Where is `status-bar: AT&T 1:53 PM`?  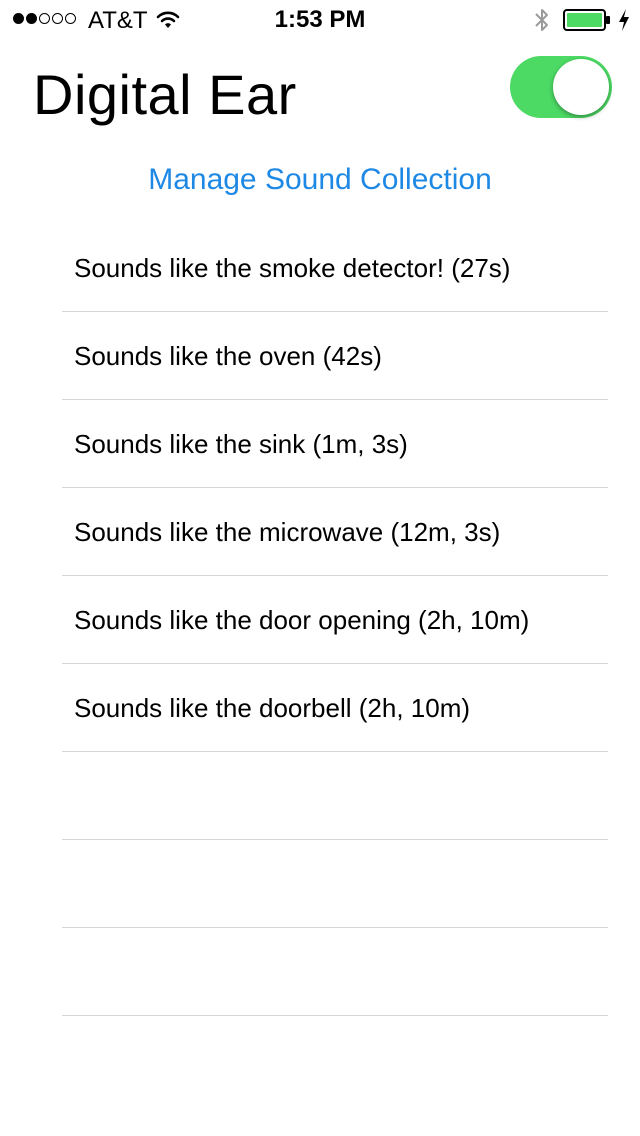 status-bar: AT&T 1:53 PM is located at coordinates (320, 20).